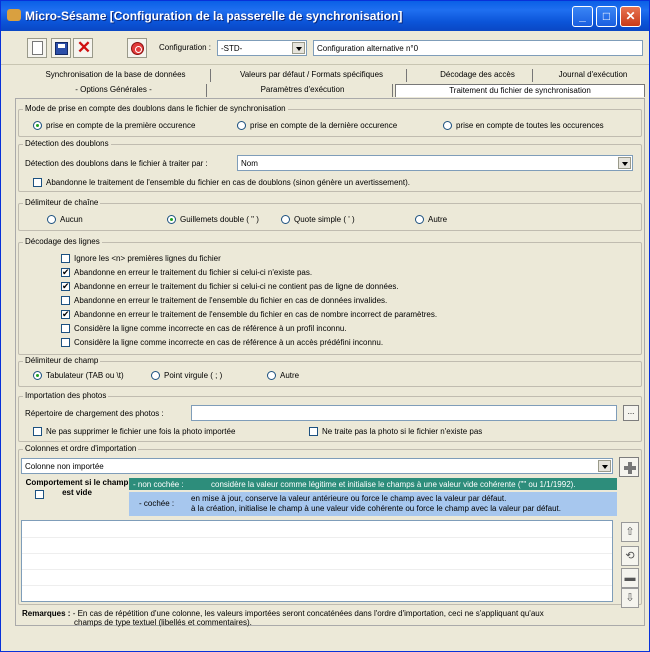 Image resolution: width=650 pixels, height=652 pixels. What do you see at coordinates (249, 163) in the screenshot?
I see `detection-field-value: Nom` at bounding box center [249, 163].